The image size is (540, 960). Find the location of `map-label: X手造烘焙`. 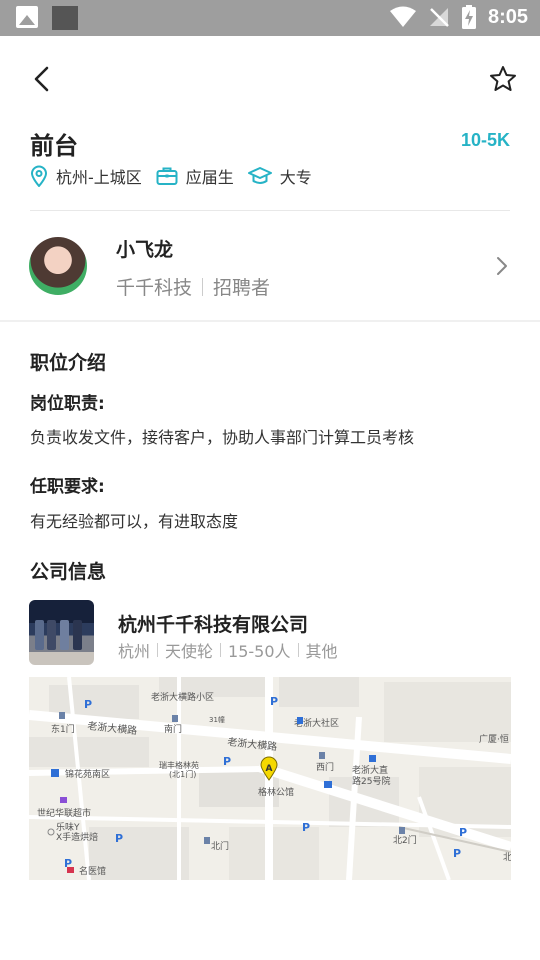

map-label: X手造烘焙 is located at coordinates (77, 837).